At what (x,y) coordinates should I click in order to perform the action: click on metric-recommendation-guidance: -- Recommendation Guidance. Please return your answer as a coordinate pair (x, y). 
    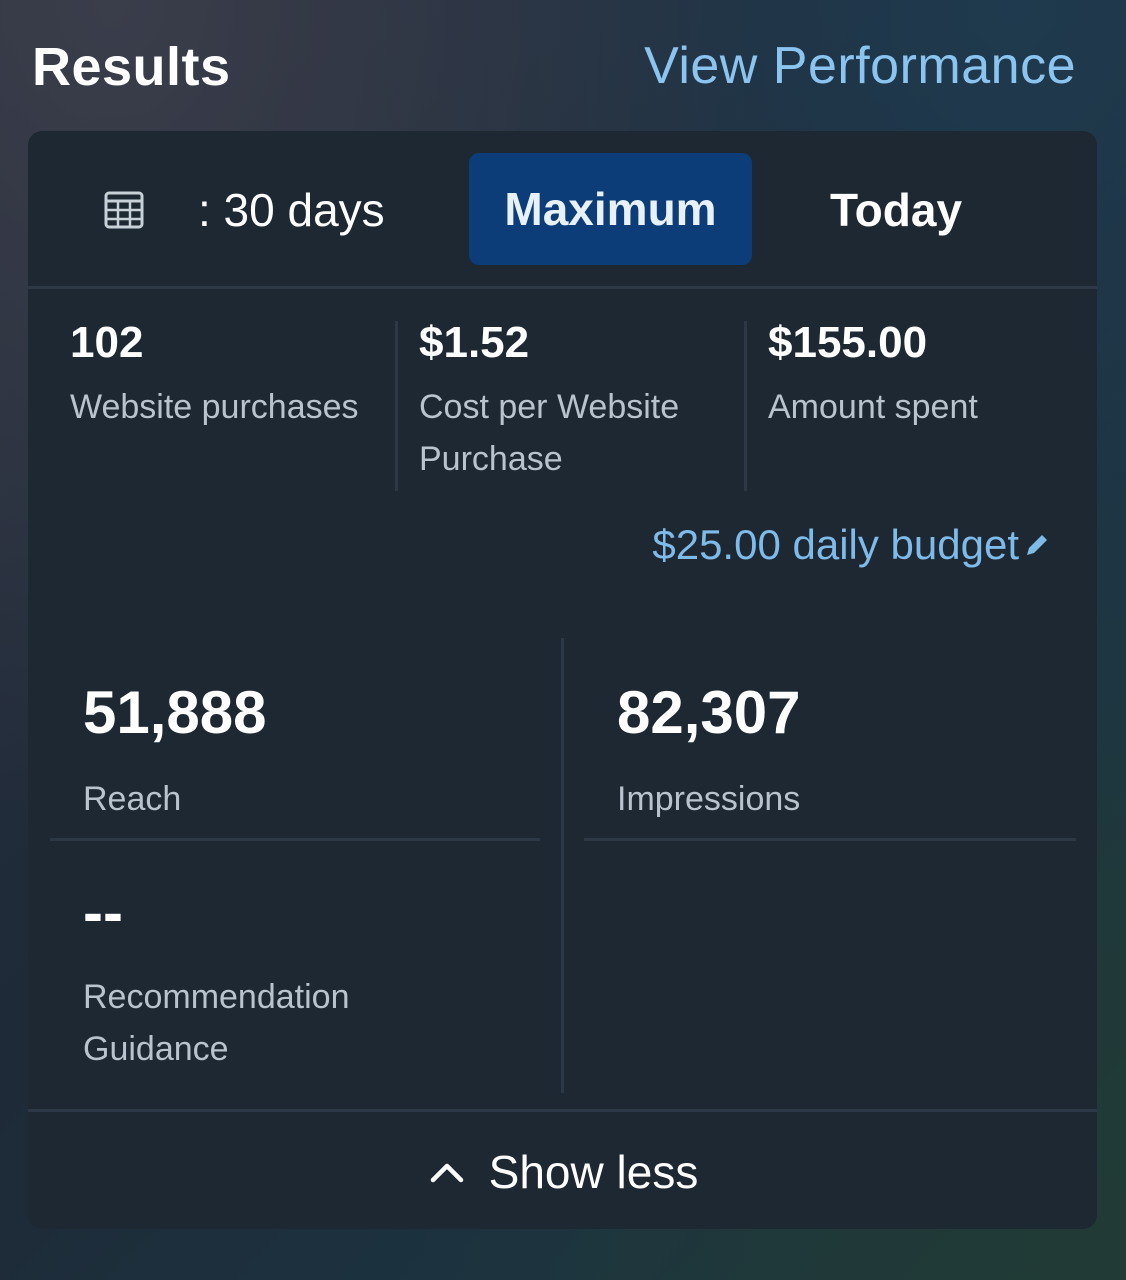
    Looking at the image, I should click on (253, 979).